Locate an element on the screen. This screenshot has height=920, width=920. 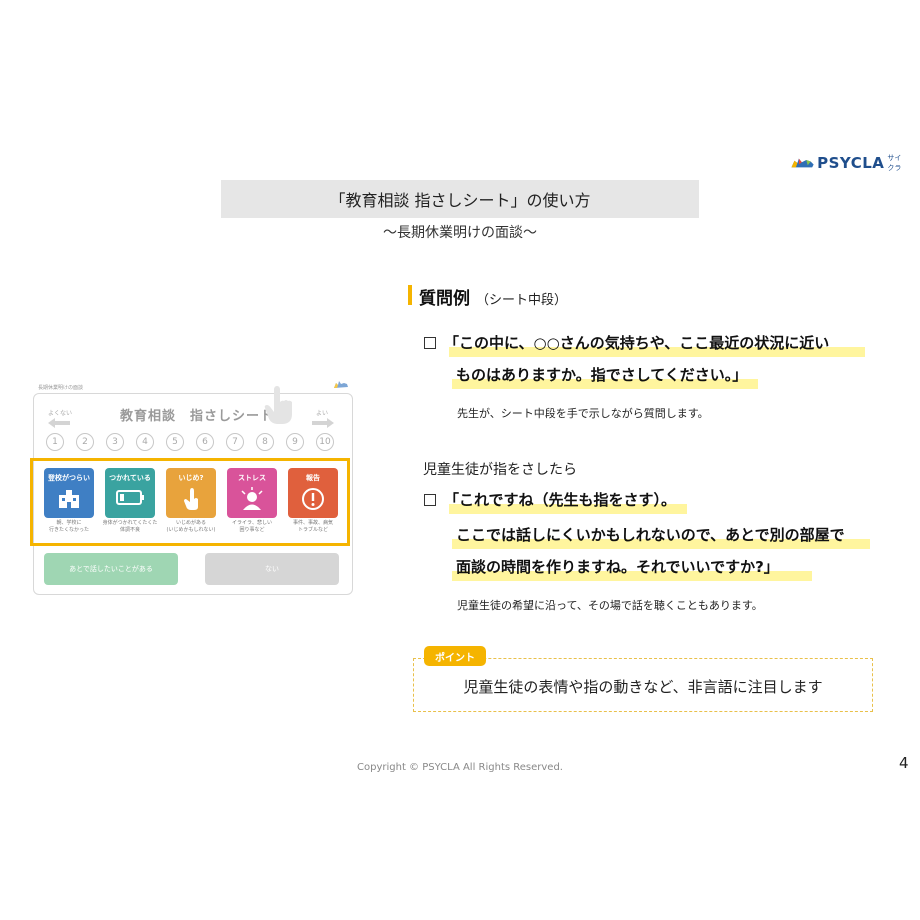
psycla-logo: PSYCLA サイクラ is located at coordinates (849, 163).